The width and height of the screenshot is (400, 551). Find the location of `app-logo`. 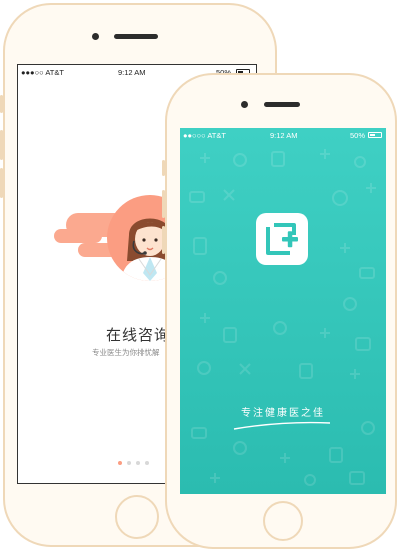

app-logo is located at coordinates (282, 239).